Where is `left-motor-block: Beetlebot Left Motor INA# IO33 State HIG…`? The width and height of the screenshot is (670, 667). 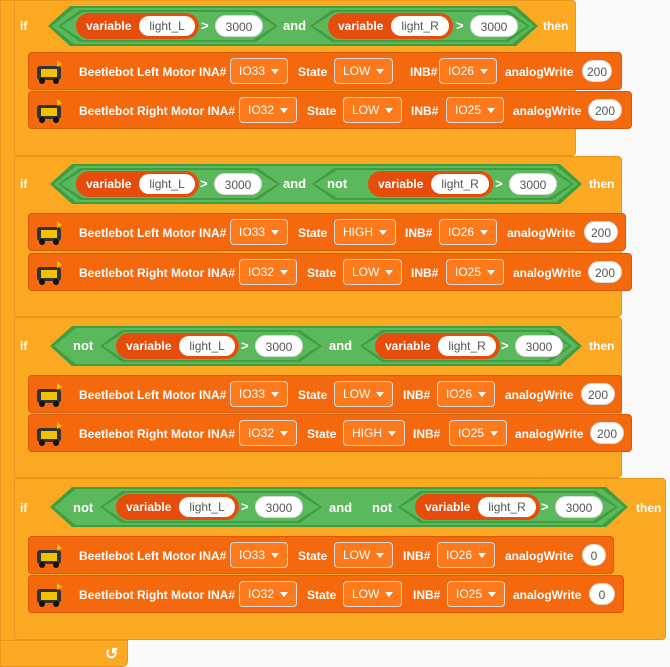
left-motor-block: Beetlebot Left Motor INA# IO33 State HIG… is located at coordinates (327, 232).